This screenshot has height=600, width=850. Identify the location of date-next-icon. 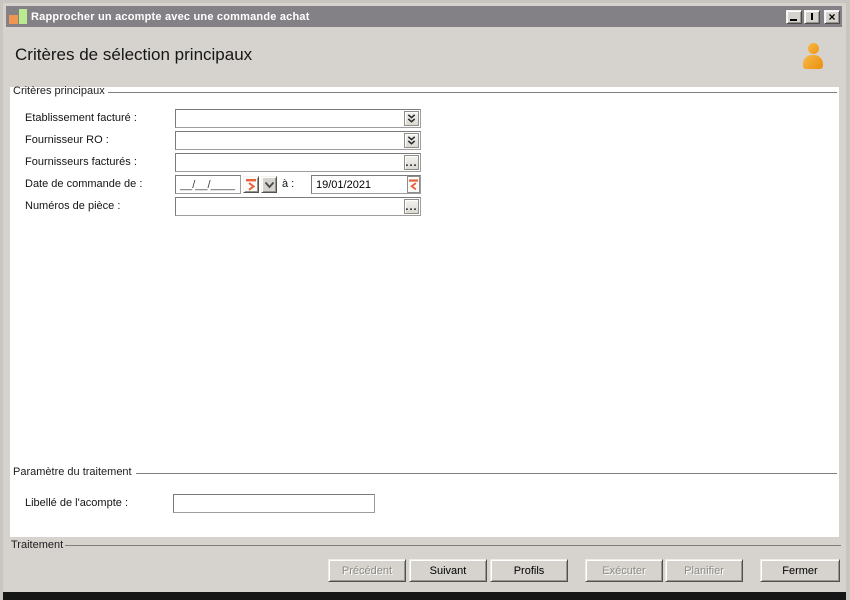
(251, 185).